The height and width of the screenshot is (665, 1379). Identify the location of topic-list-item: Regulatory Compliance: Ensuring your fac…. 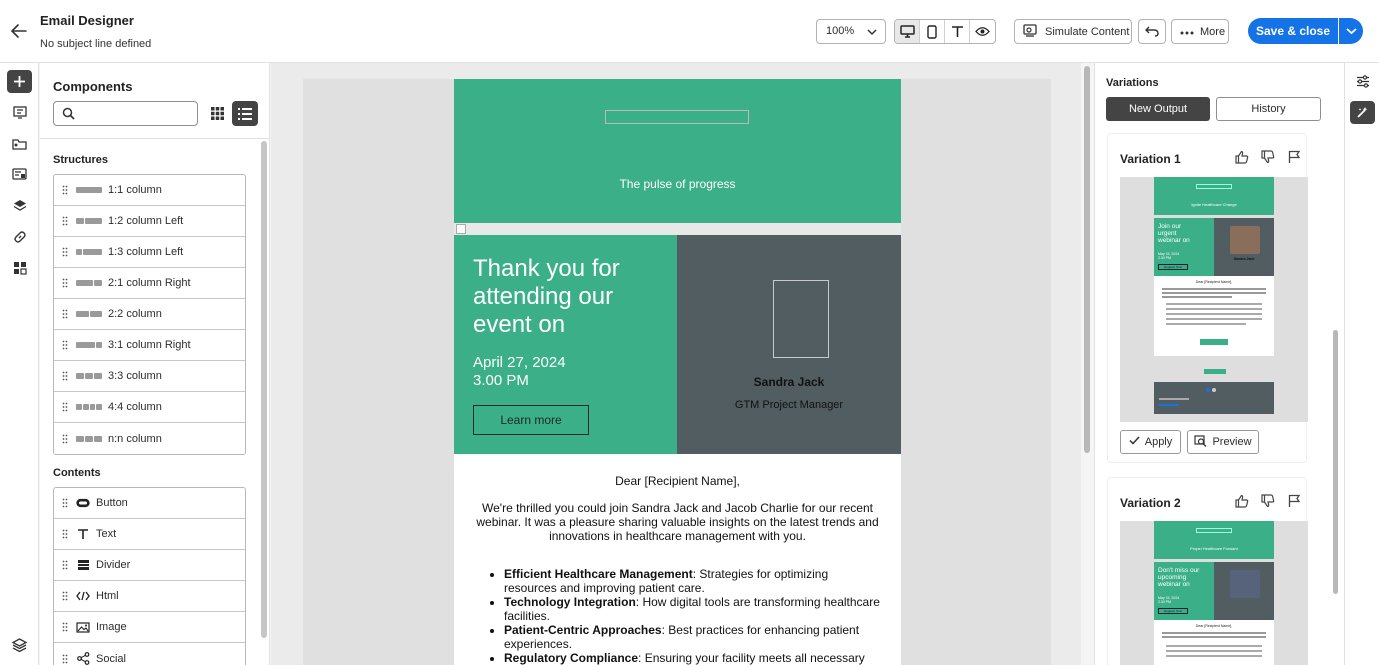
(693, 658).